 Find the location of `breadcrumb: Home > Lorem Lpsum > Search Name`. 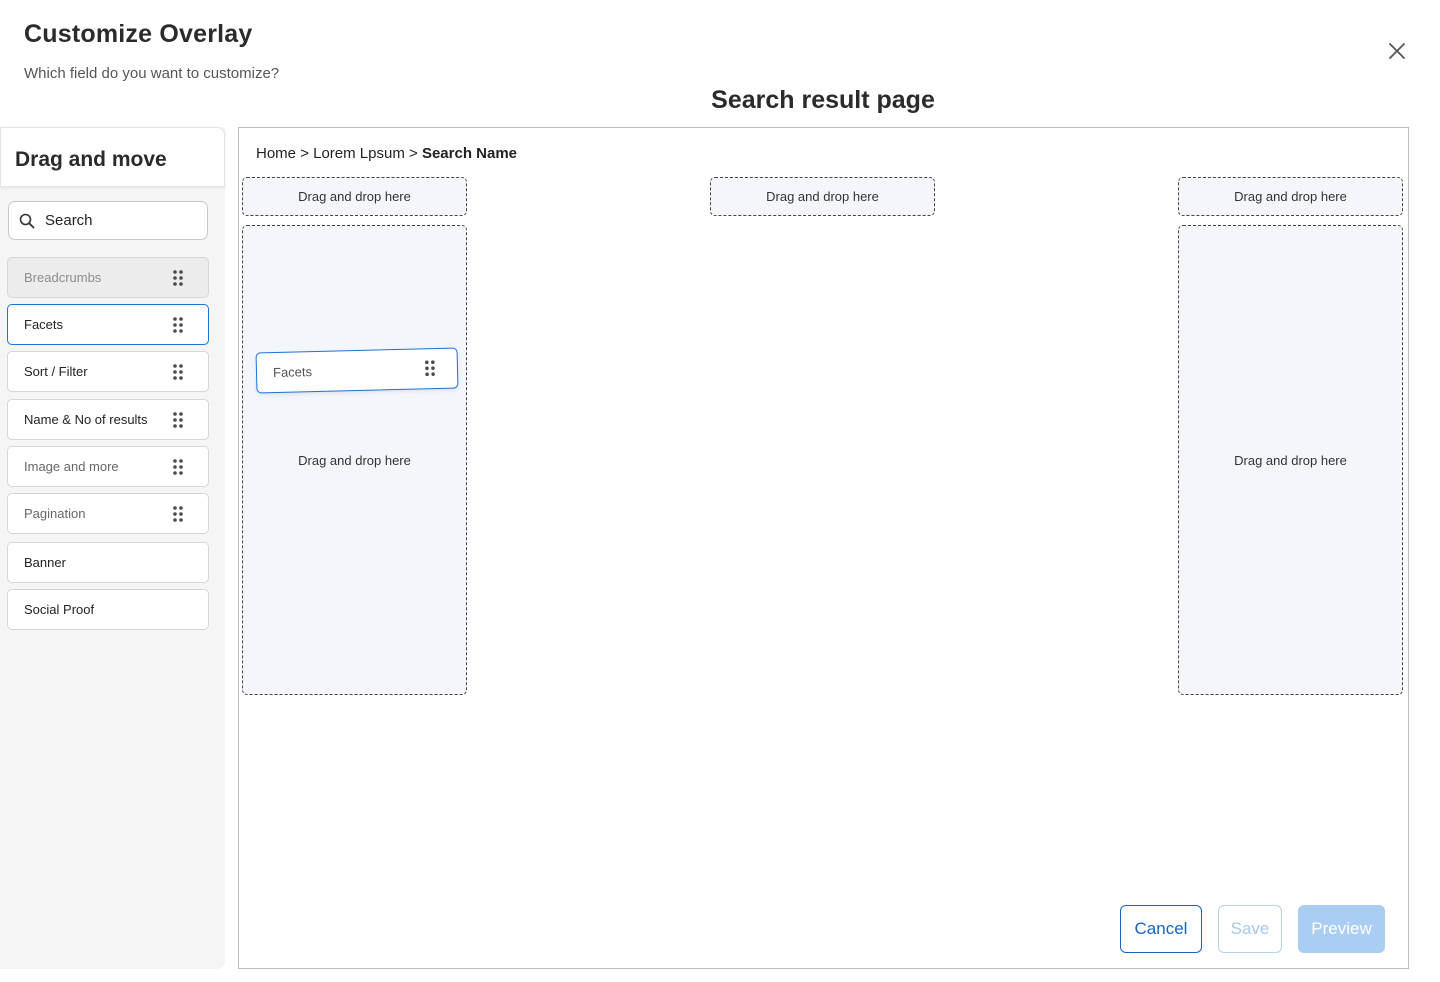

breadcrumb: Home > Lorem Lpsum > Search Name is located at coordinates (386, 153).